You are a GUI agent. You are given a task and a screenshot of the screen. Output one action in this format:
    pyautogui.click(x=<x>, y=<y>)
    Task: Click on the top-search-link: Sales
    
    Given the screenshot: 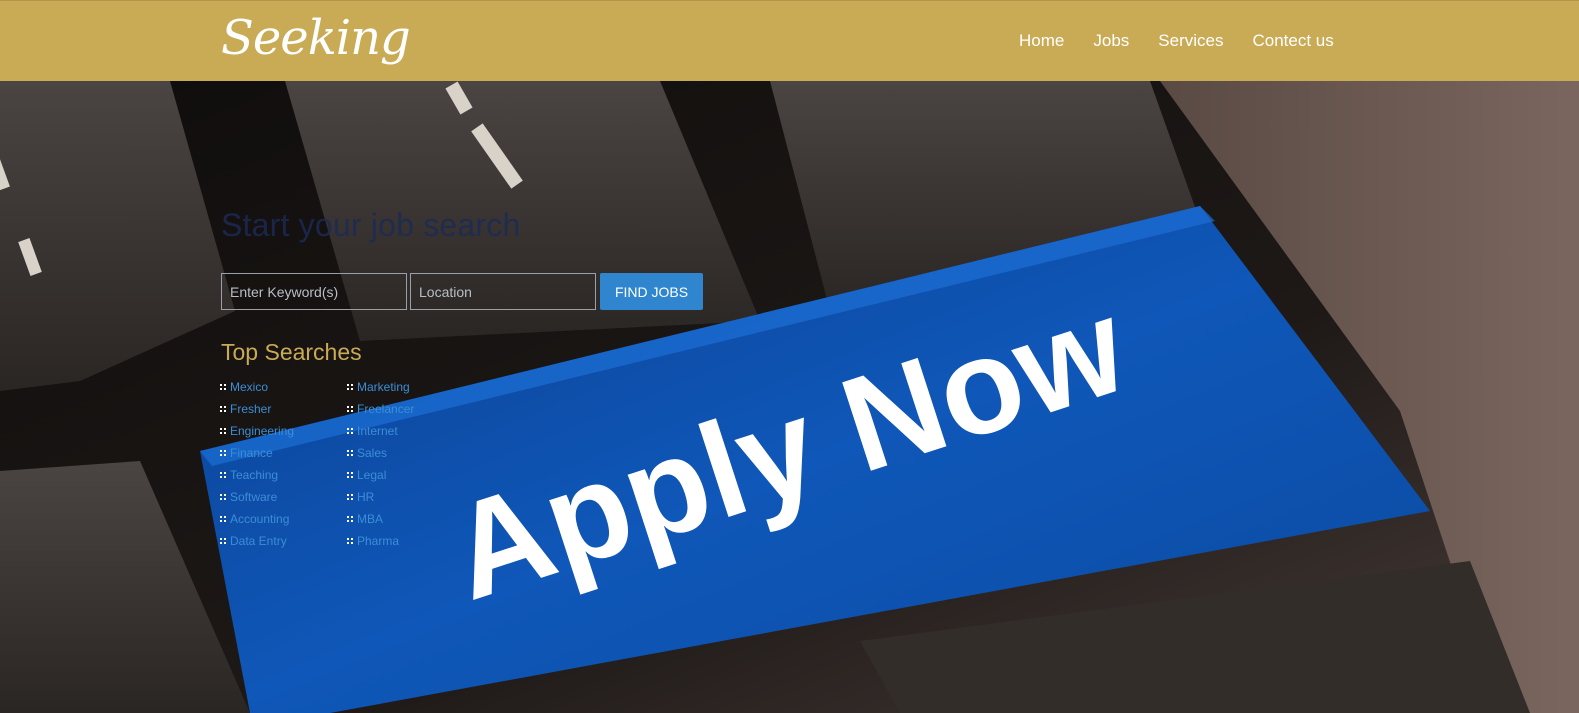 What is the action you would take?
    pyautogui.click(x=380, y=453)
    